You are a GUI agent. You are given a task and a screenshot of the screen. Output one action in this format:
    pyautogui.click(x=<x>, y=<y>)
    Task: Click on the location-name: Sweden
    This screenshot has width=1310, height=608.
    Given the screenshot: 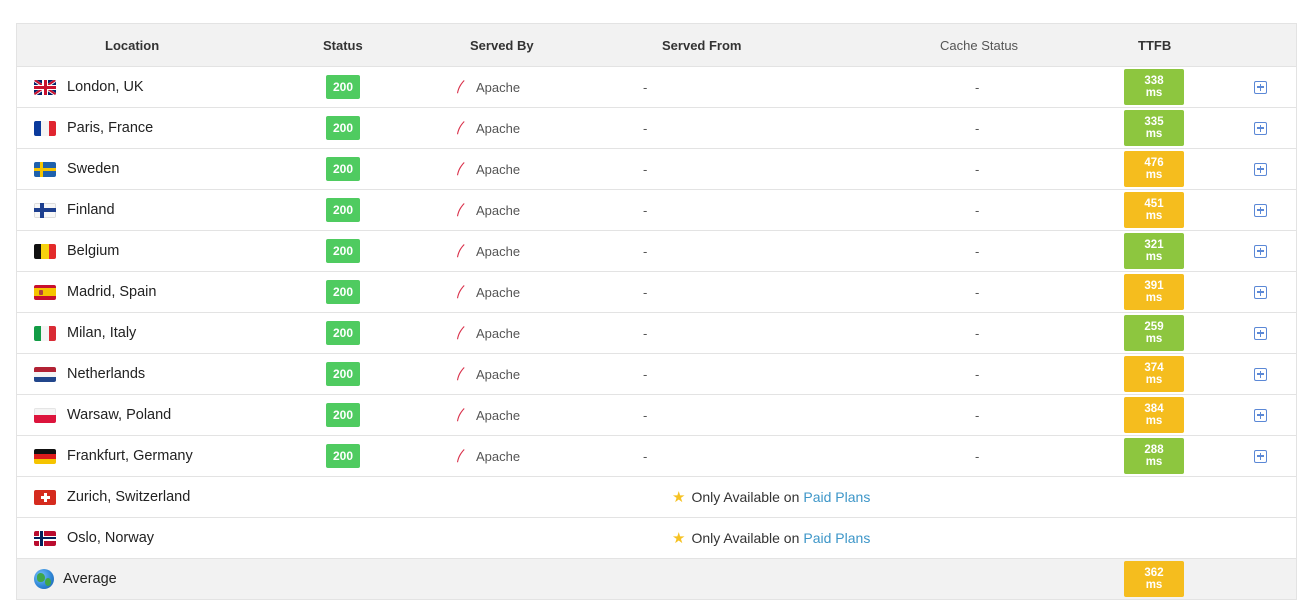 What is the action you would take?
    pyautogui.click(x=93, y=169)
    